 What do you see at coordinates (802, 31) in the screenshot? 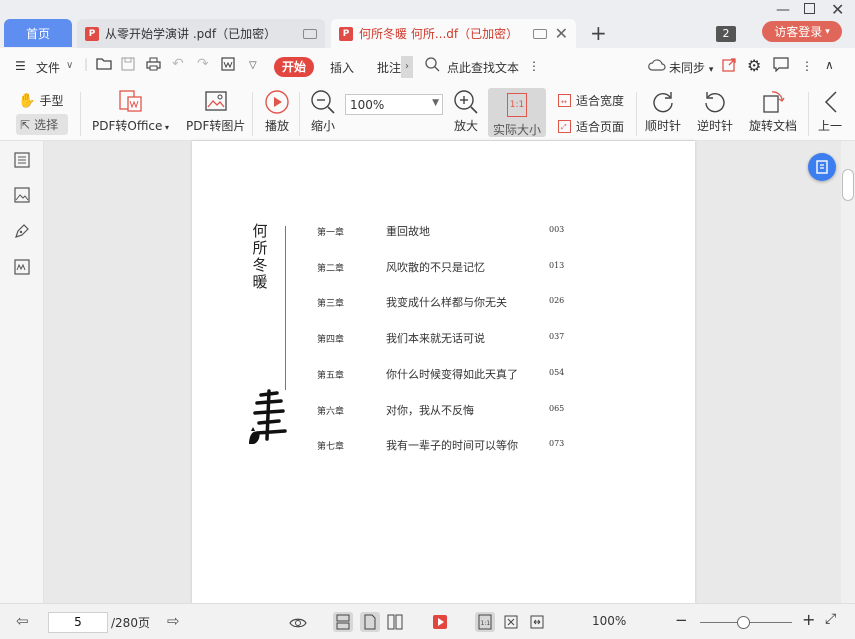
I see `login-button: 访客登录 ▾` at bounding box center [802, 31].